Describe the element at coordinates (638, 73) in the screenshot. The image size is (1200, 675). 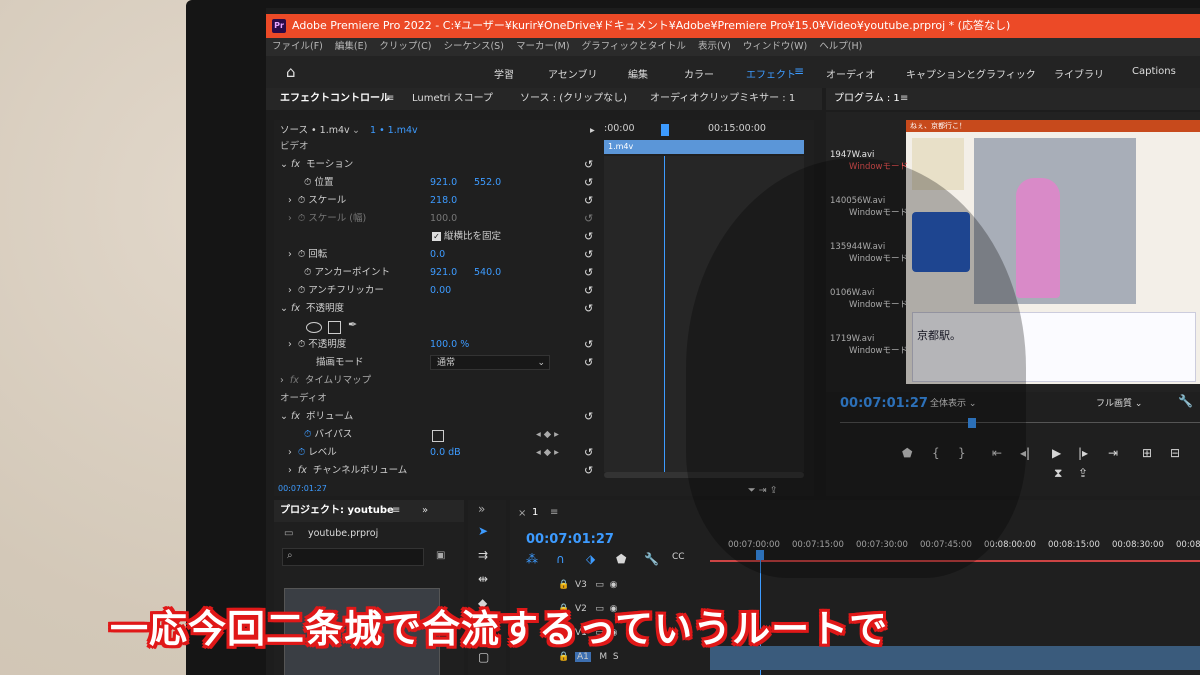
I see `workspace-editing: 編集` at that location.